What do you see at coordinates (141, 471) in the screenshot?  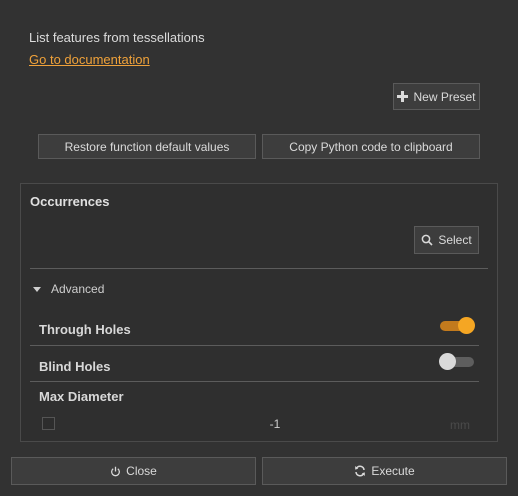 I see `close-label: Close` at bounding box center [141, 471].